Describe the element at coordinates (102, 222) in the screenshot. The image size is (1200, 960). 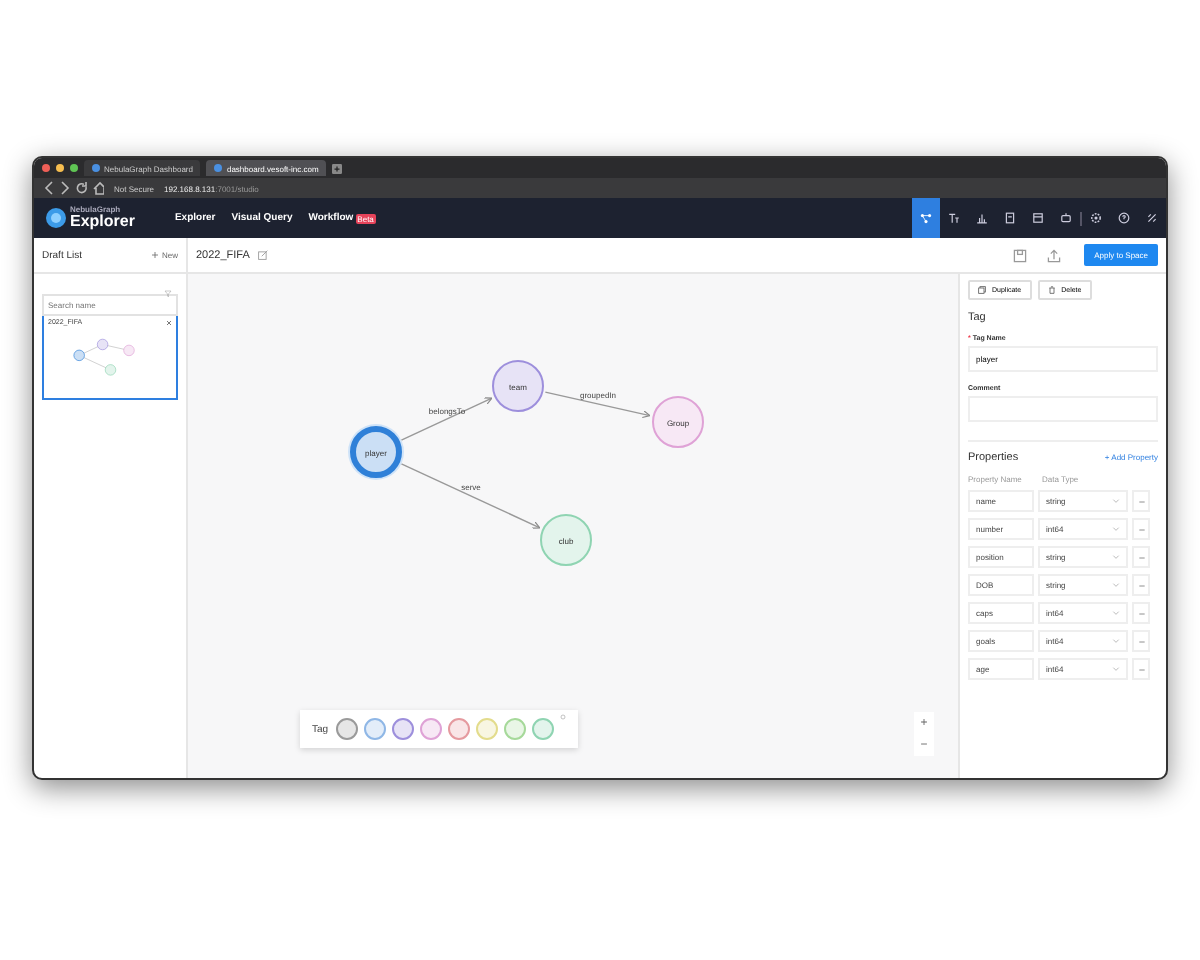
I see `product-name: Explorer` at that location.